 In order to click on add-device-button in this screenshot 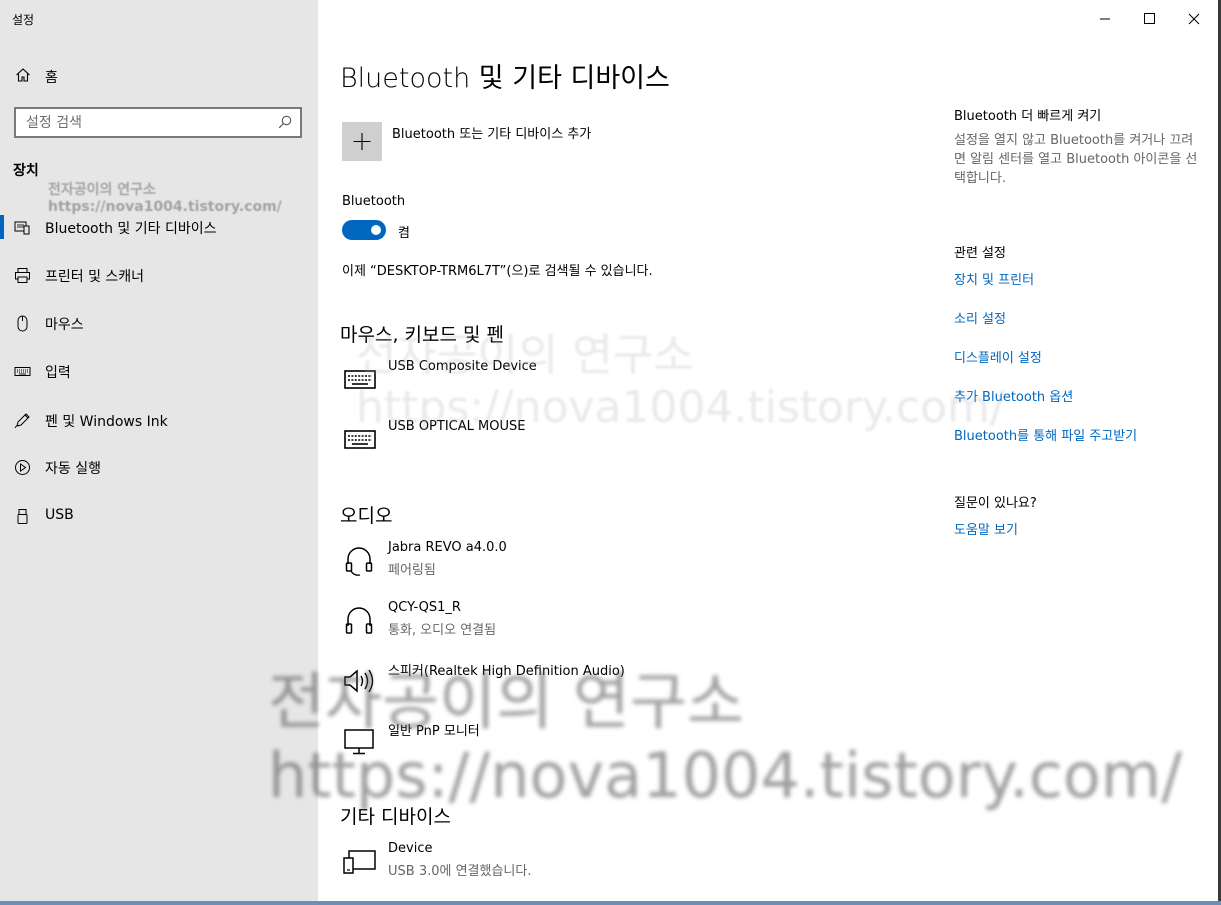, I will do `click(362, 141)`.